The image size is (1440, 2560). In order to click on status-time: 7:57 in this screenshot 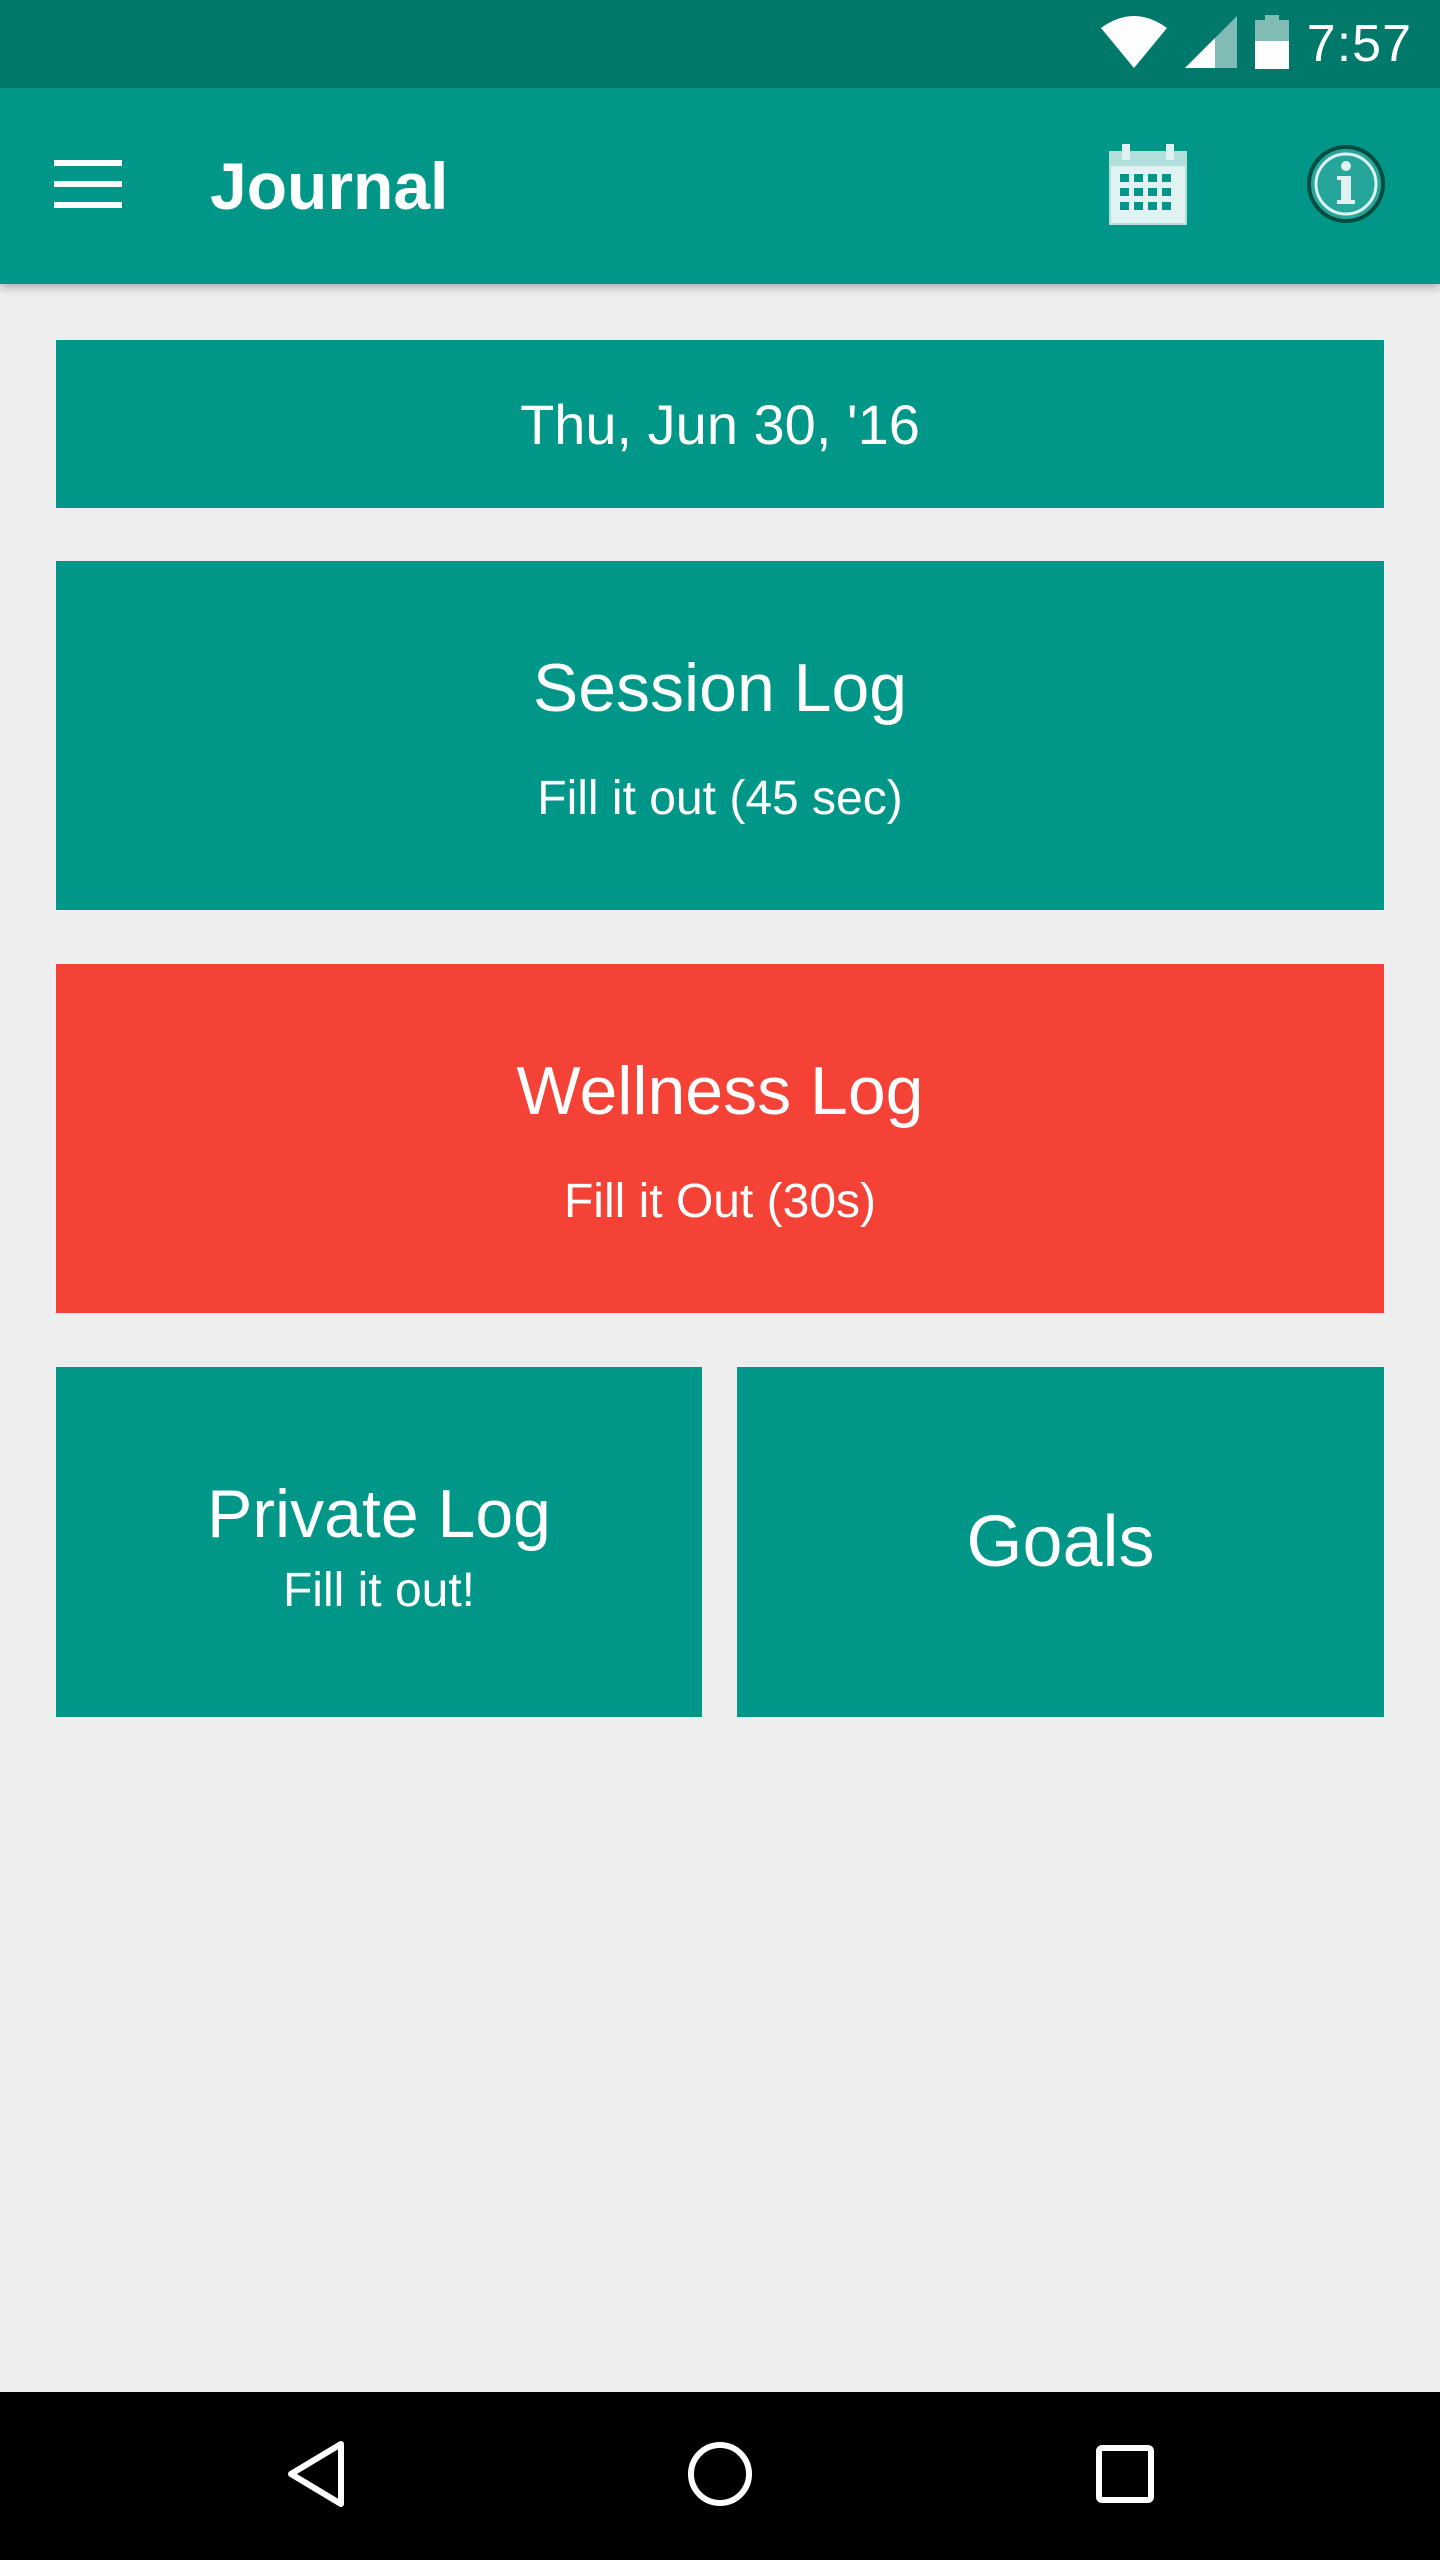, I will do `click(1359, 44)`.